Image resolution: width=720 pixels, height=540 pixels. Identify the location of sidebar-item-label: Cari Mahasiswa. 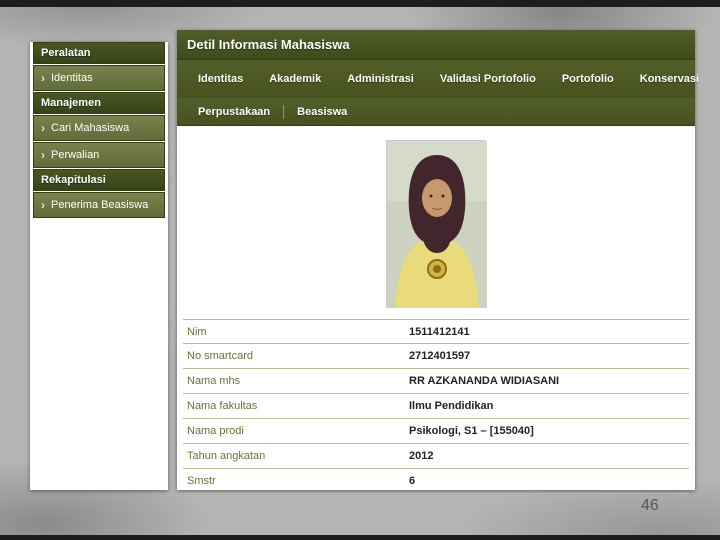
(90, 128).